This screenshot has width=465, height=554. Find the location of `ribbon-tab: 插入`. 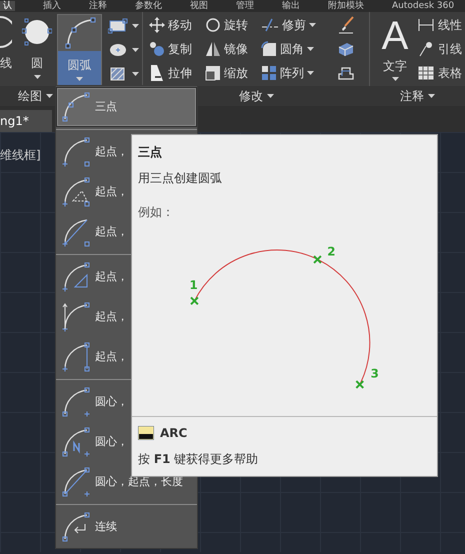

ribbon-tab: 插入 is located at coordinates (52, 6).